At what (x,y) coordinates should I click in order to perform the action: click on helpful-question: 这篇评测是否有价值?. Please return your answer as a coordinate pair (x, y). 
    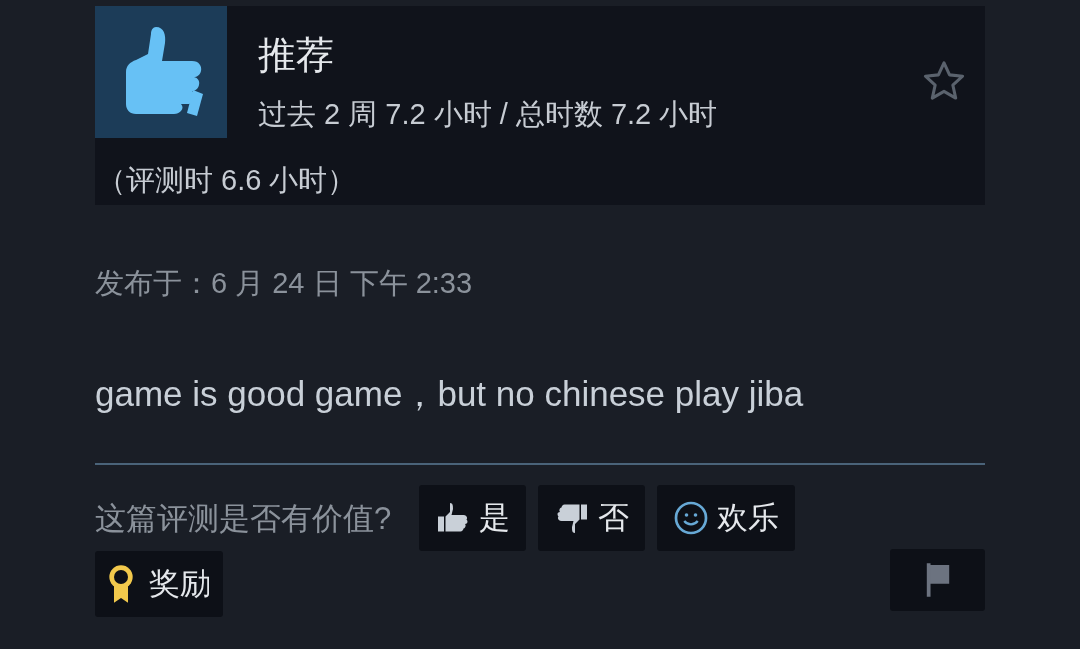
    Looking at the image, I should click on (243, 518).